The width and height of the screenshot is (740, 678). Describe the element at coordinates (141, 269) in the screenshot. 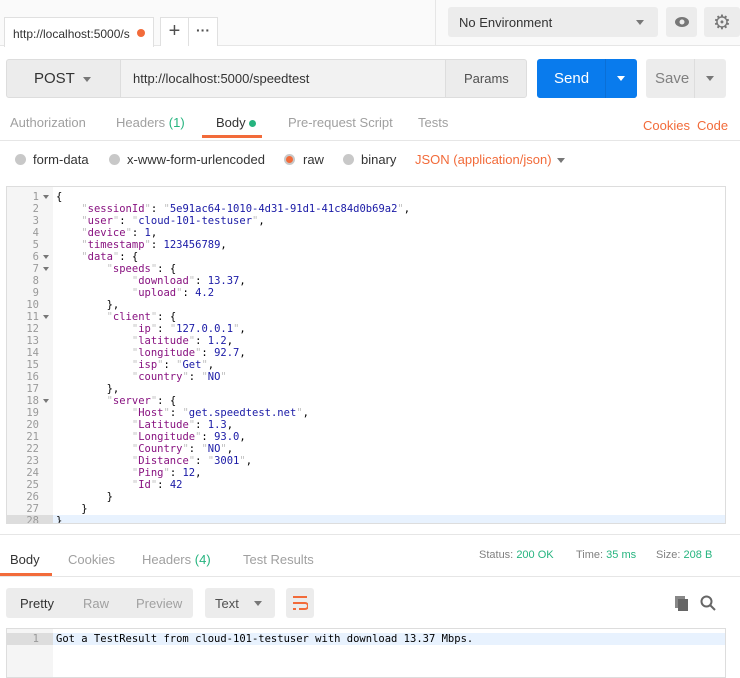

I see `code-line: "speeds": {` at that location.